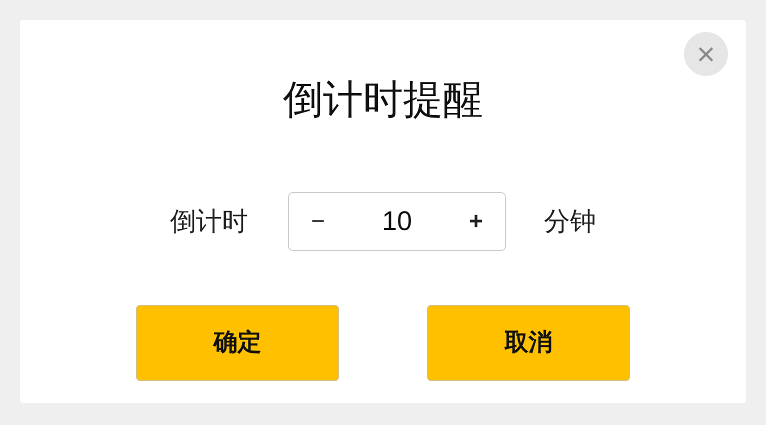 Image resolution: width=766 pixels, height=425 pixels. What do you see at coordinates (318, 222) in the screenshot?
I see `decrement-button: −` at bounding box center [318, 222].